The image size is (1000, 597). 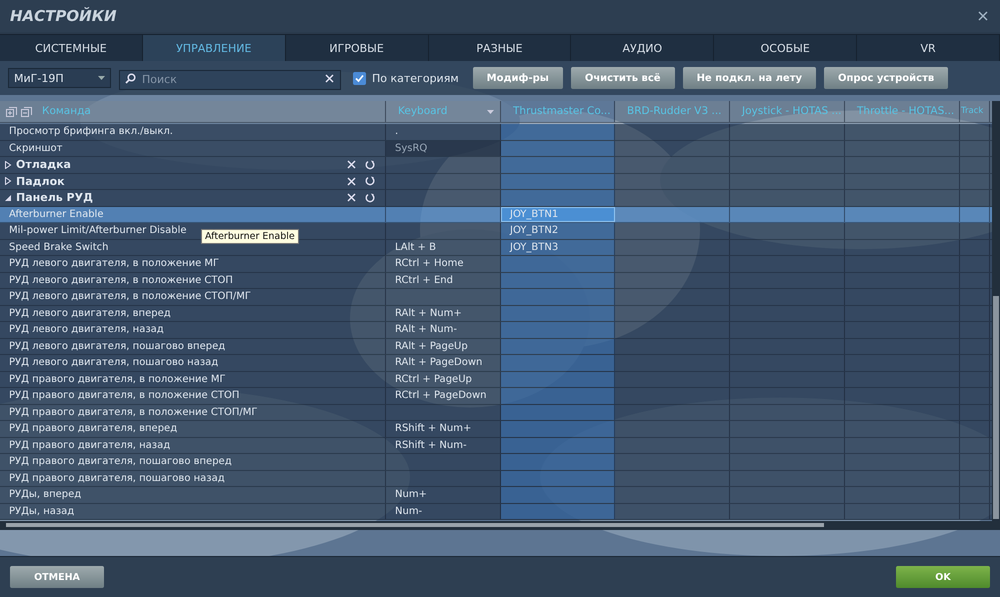 I want to click on joystick-binding: JOY_BTN3, so click(x=558, y=247).